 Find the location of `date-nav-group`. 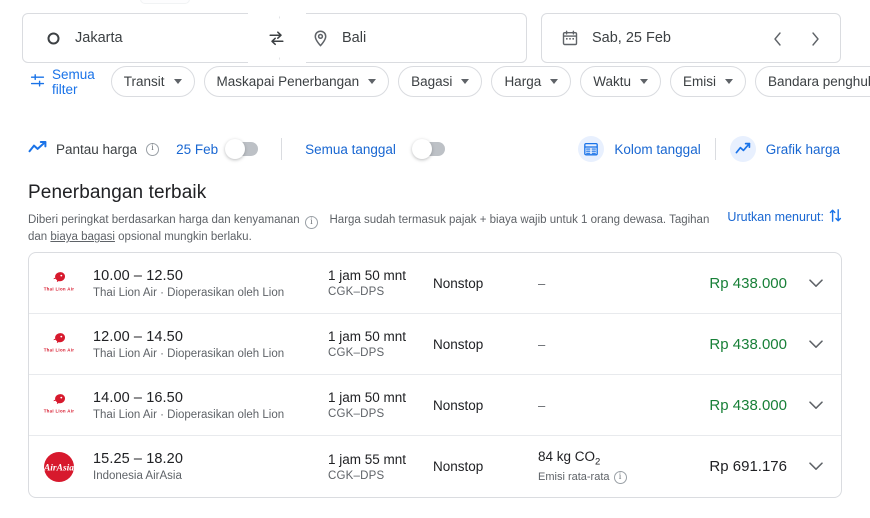

date-nav-group is located at coordinates (796, 39).